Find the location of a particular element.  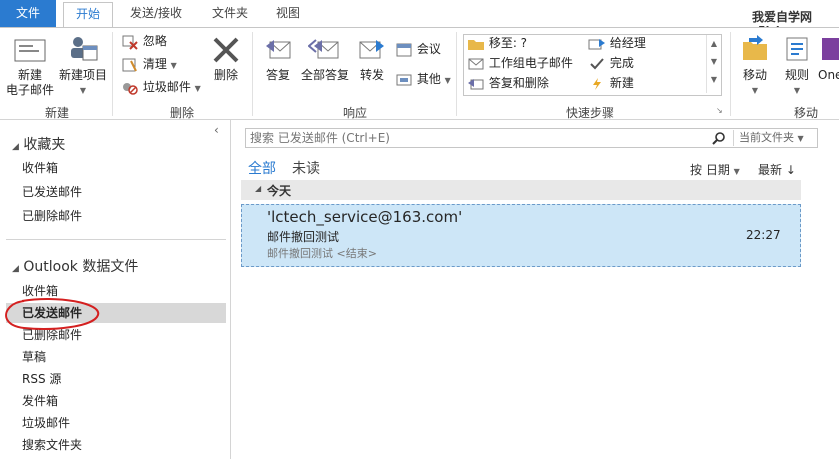

favorites-header: ◢ 收藏夹 is located at coordinates (38, 144).